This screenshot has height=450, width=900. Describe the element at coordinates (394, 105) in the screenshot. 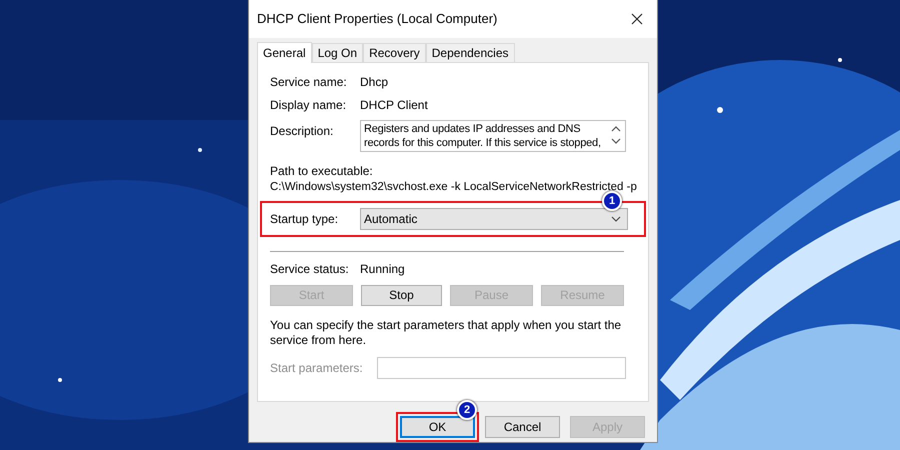

I see `field-value: DHCP Client` at that location.